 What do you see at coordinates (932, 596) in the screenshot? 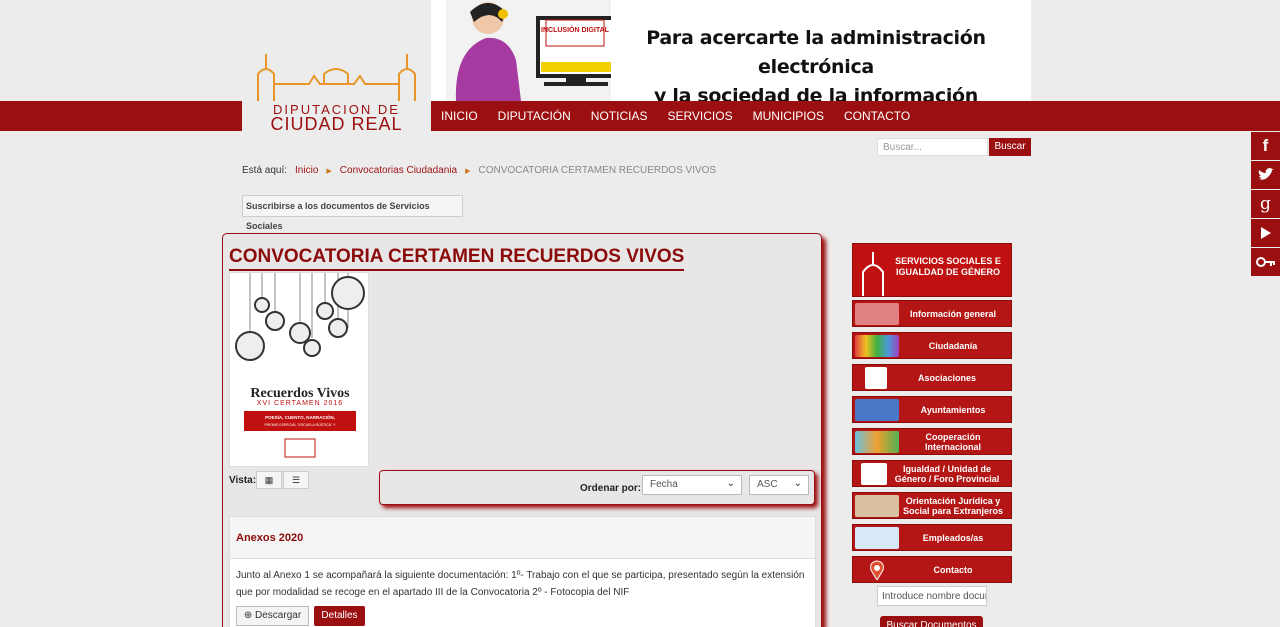
I see `document-search-input: Introduce nombre docun` at bounding box center [932, 596].